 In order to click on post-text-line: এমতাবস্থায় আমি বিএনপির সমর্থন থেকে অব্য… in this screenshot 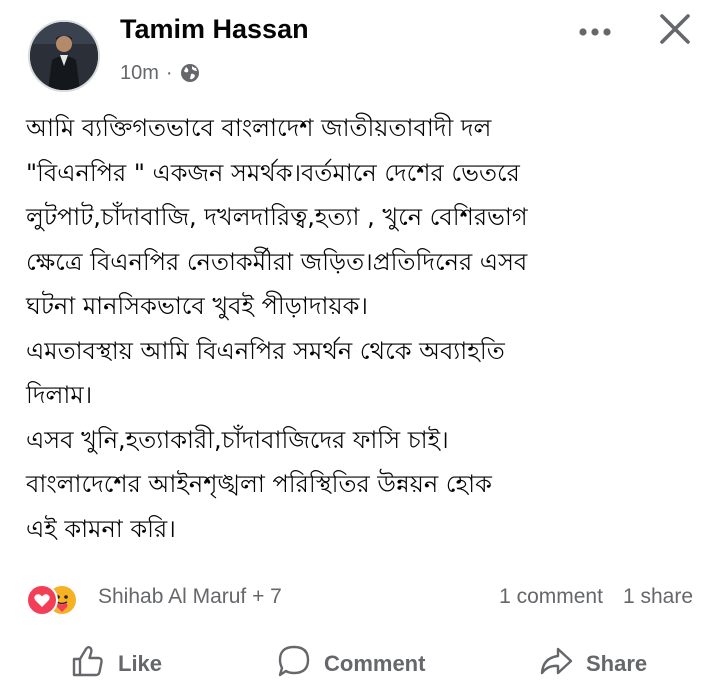, I will do `click(265, 350)`.